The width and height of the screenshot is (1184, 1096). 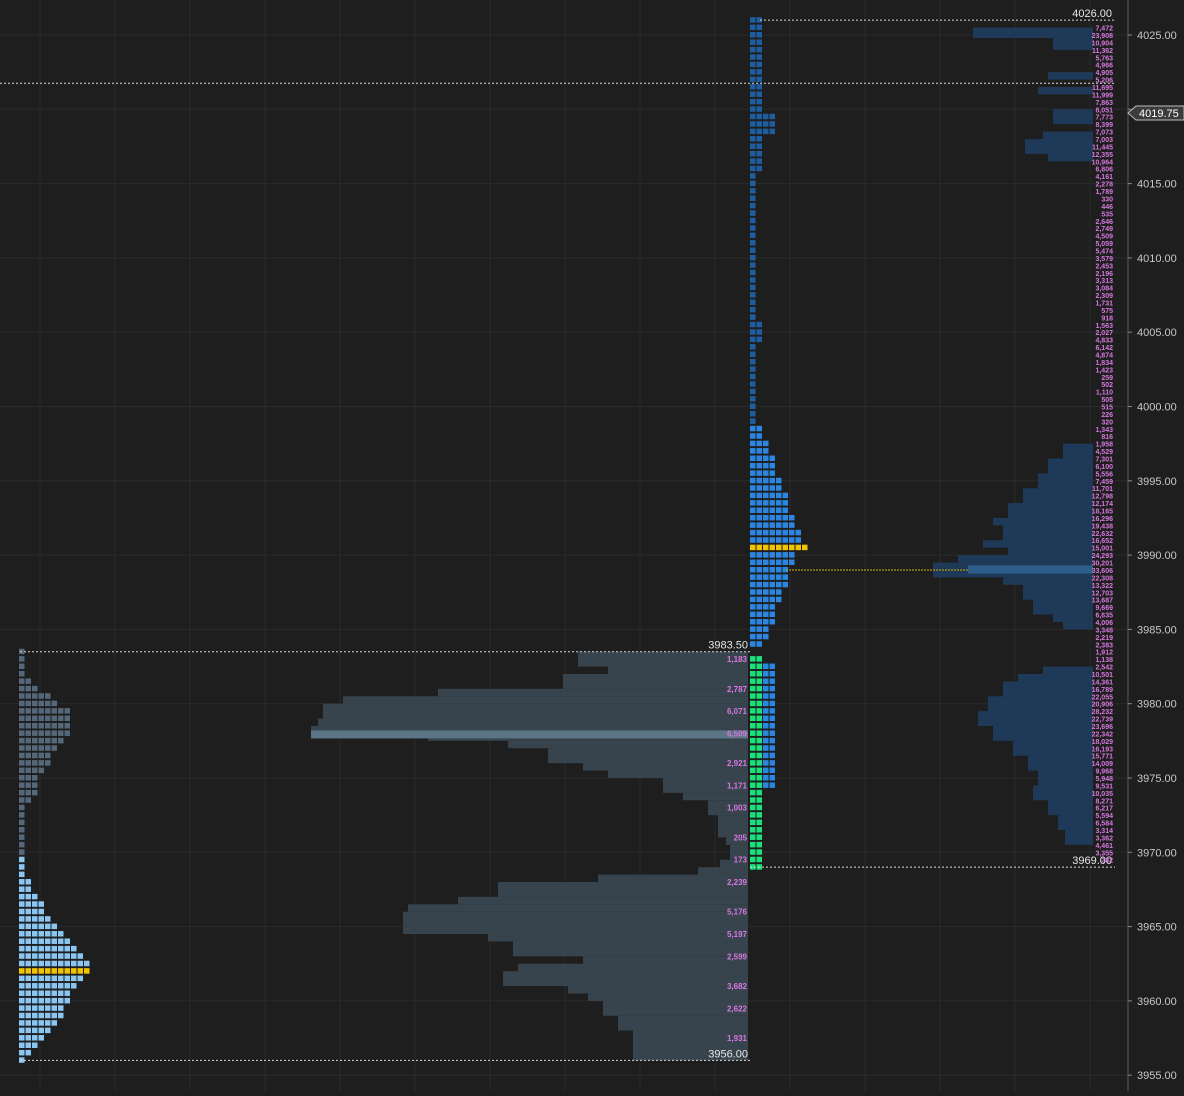 What do you see at coordinates (1104, 430) in the screenshot?
I see `right-volume-label: 1,343` at bounding box center [1104, 430].